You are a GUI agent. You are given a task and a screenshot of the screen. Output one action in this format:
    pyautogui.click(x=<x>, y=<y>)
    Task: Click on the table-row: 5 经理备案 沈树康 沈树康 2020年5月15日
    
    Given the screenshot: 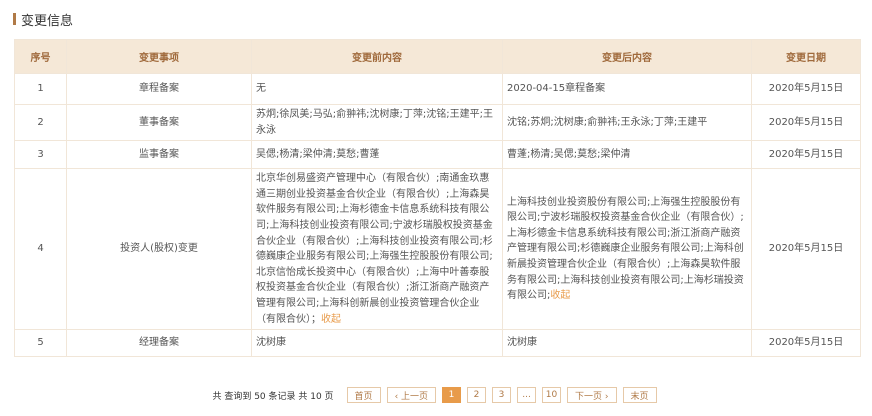 What is the action you would take?
    pyautogui.click(x=437, y=343)
    